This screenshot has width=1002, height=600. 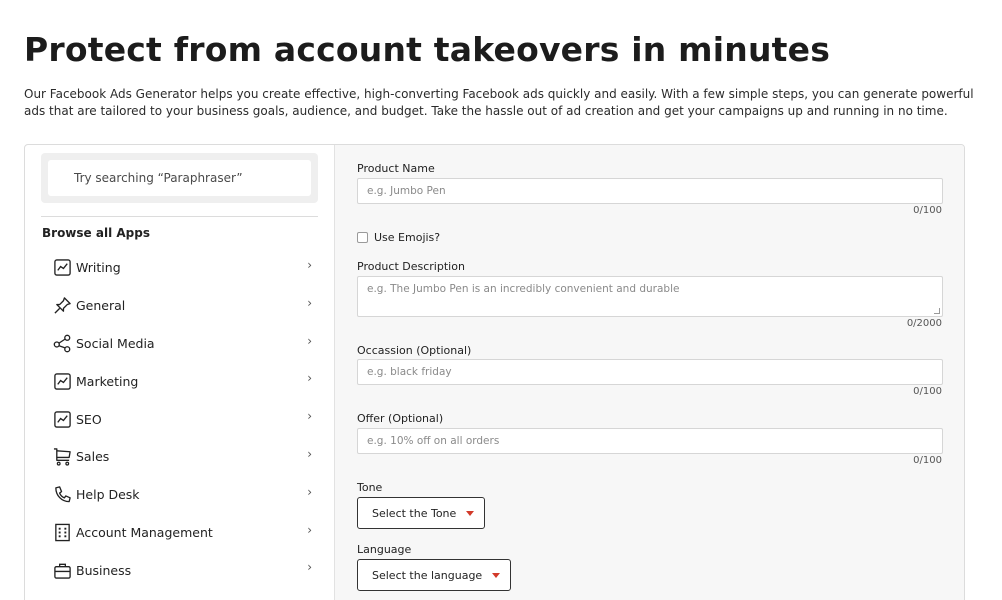 I want to click on sidebar-item-marketing: Marketing ›, so click(x=179, y=381).